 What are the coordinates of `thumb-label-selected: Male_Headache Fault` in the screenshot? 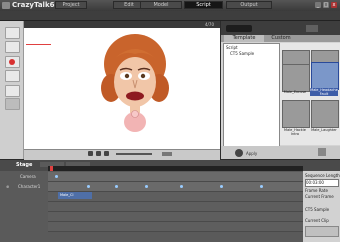 It's located at (324, 92).